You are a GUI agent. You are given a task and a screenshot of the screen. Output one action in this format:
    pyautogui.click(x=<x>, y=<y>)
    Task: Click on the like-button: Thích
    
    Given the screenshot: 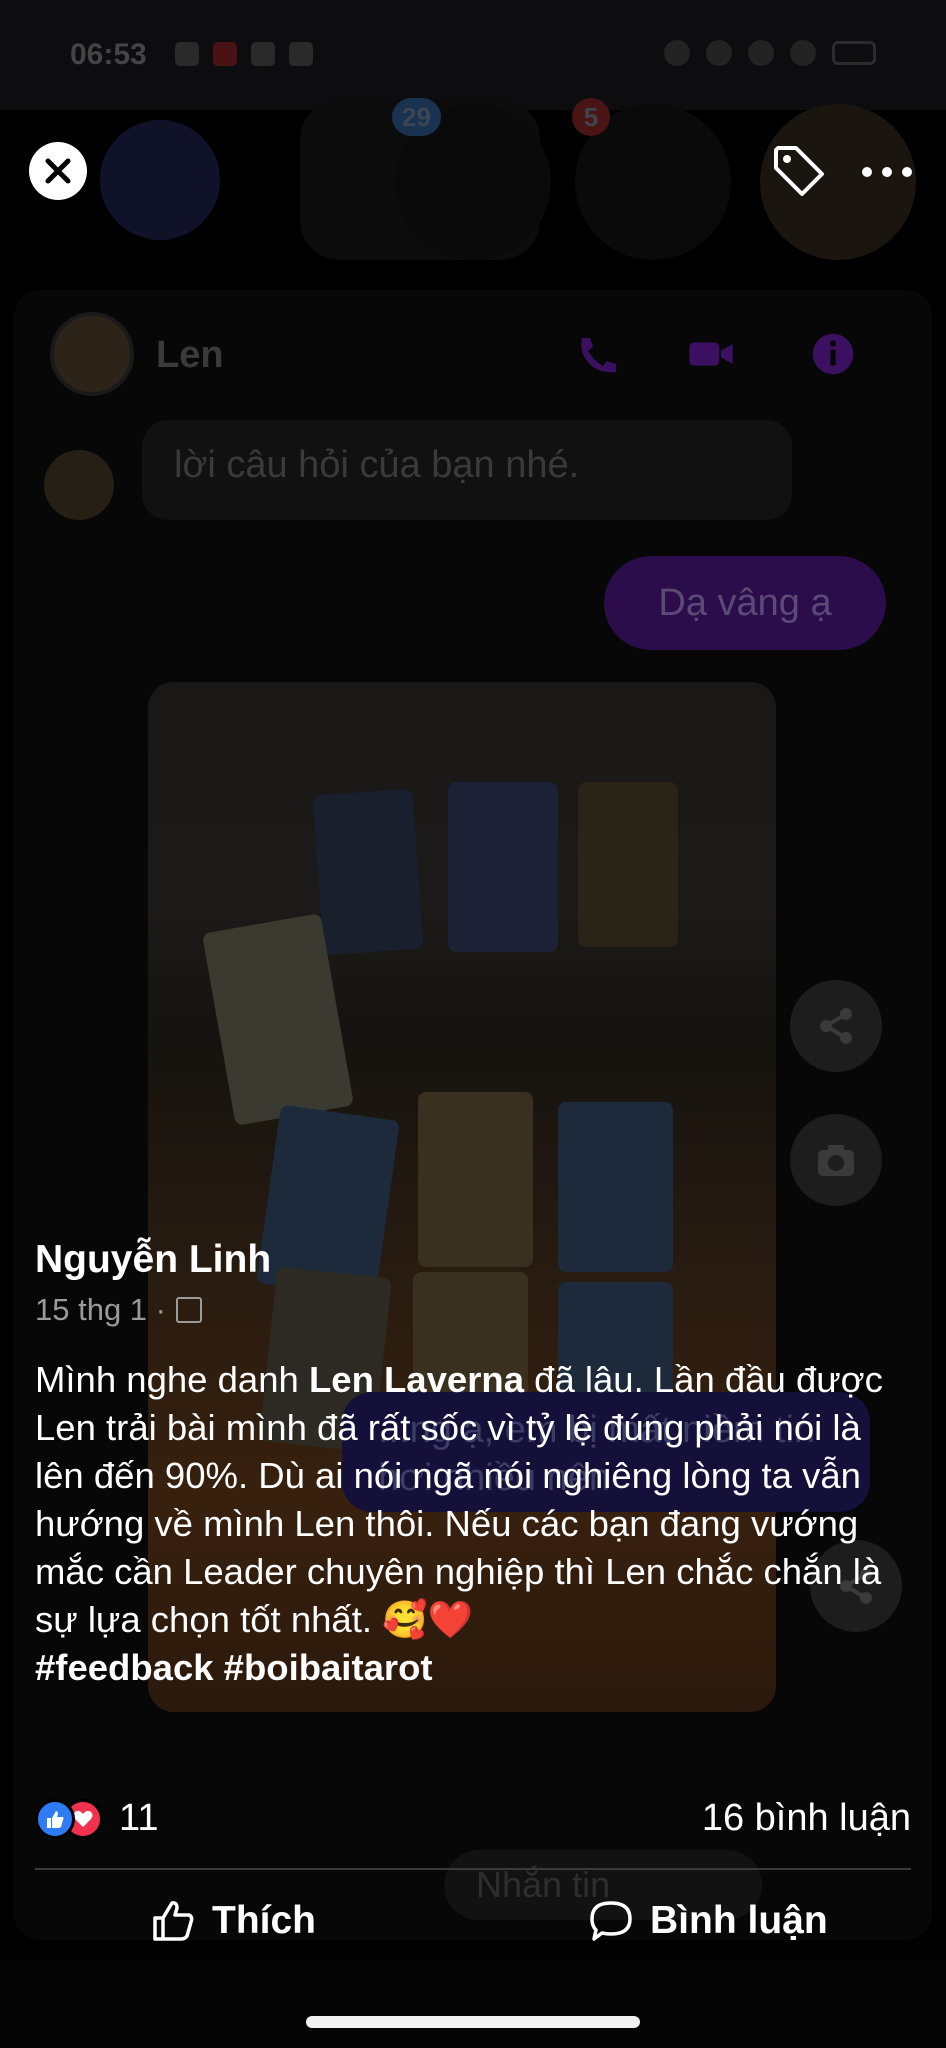 What is the action you would take?
    pyautogui.click(x=233, y=1921)
    